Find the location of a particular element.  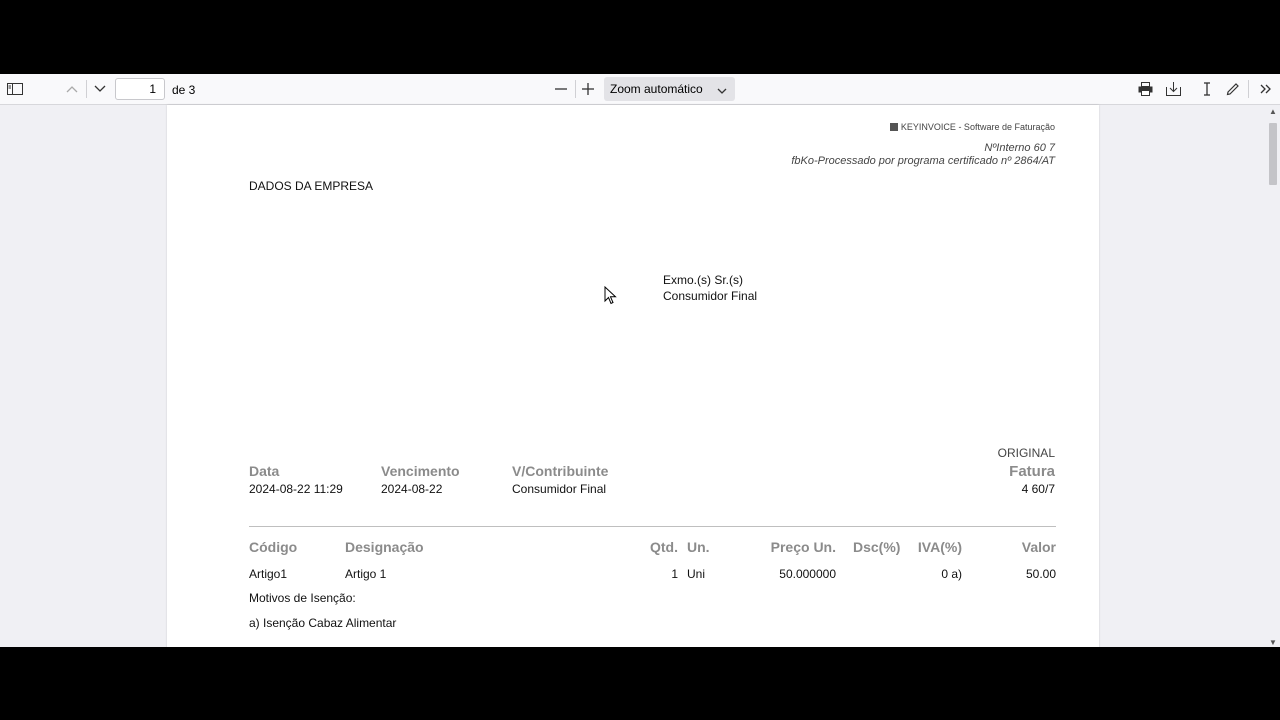

row-value: 50.00 is located at coordinates (1040, 574).